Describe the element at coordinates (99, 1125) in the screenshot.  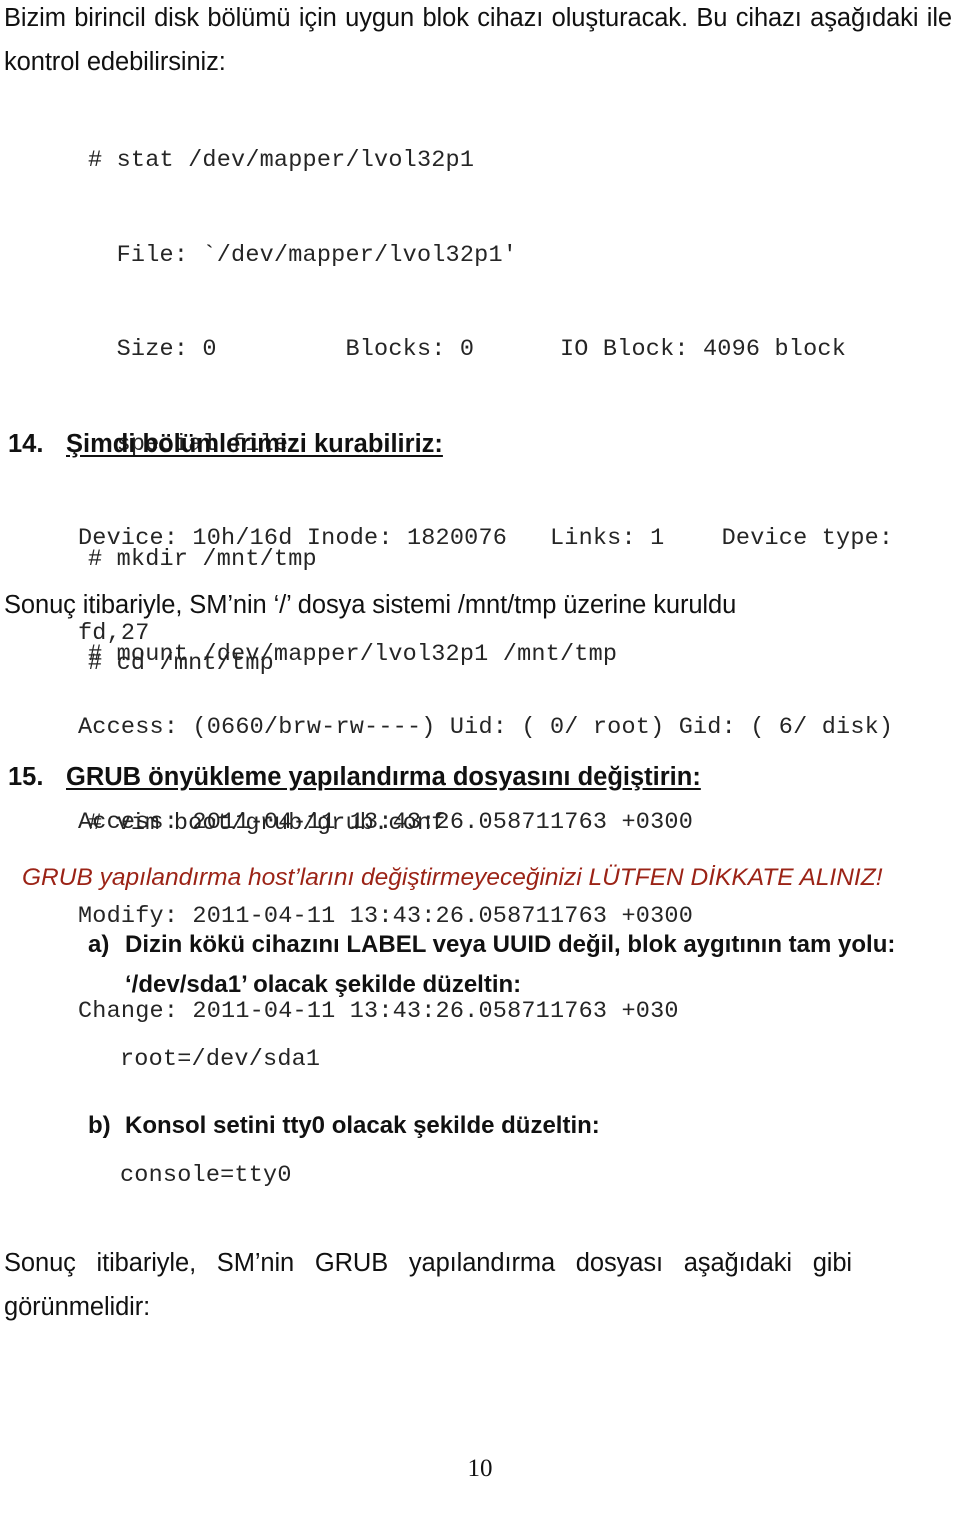
I see `sub-item-b-letter: b)` at that location.